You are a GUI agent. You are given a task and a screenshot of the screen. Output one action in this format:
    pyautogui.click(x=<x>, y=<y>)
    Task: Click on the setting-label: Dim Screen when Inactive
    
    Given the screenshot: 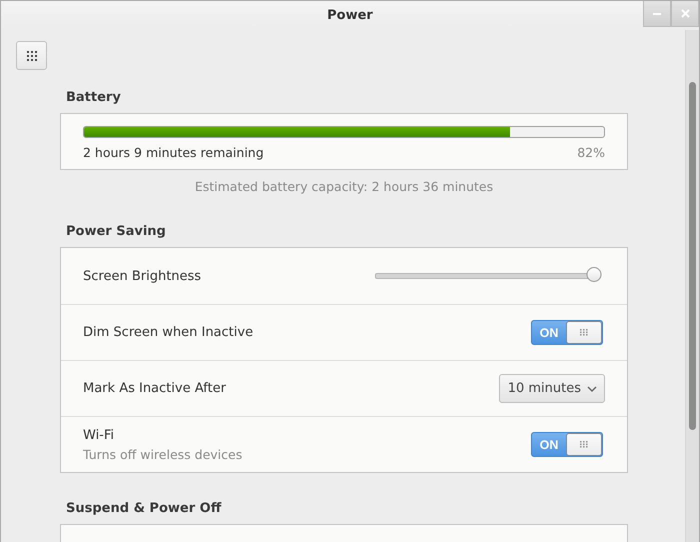 What is the action you would take?
    pyautogui.click(x=168, y=332)
    